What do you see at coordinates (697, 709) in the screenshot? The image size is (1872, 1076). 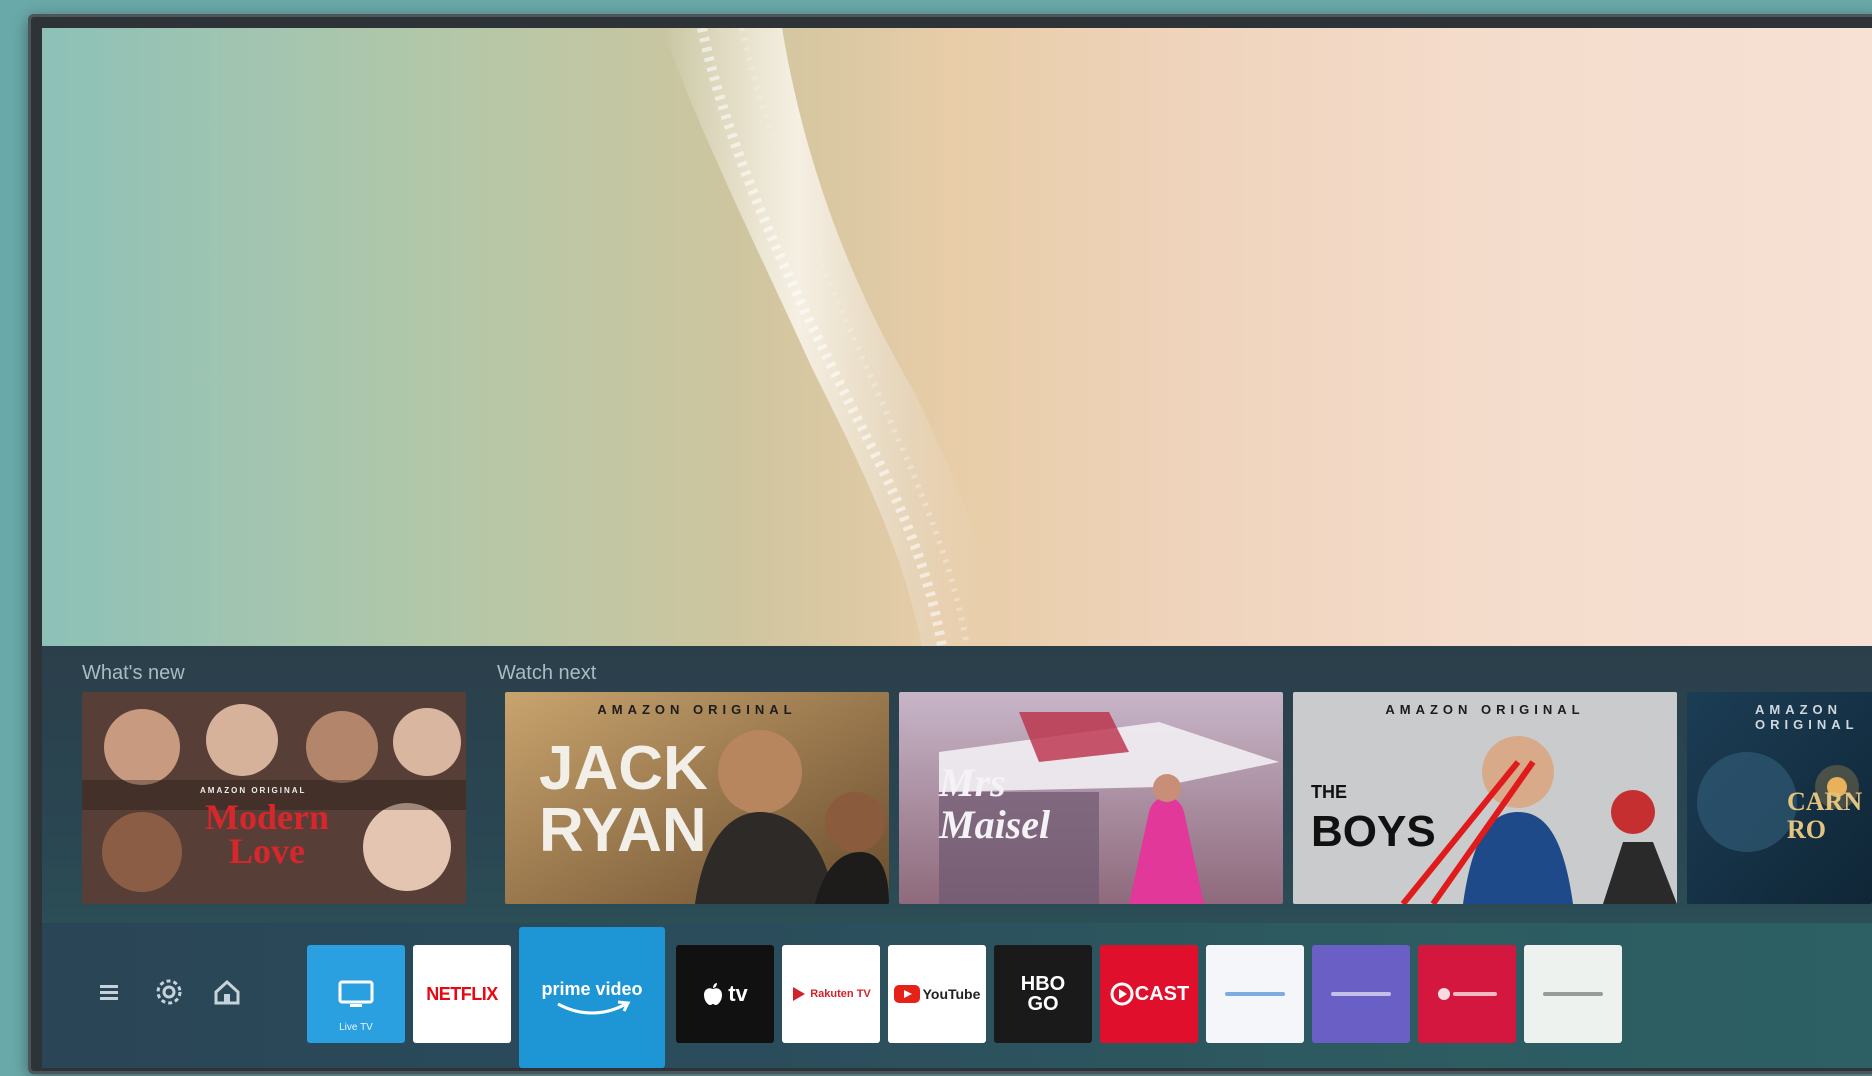 I see `jack-ryan-tag: AMAZON ORIGINAL` at bounding box center [697, 709].